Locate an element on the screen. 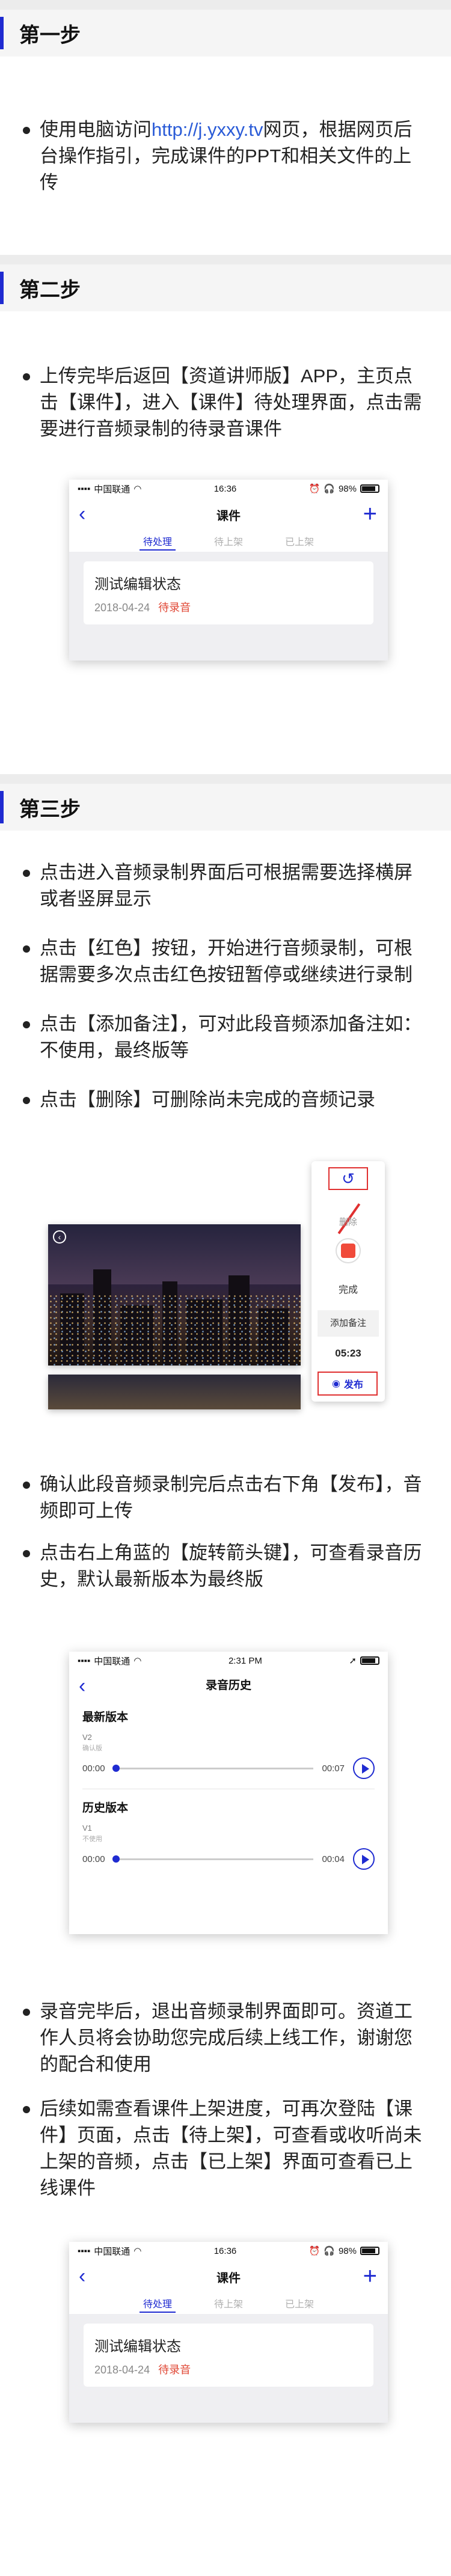  step3-bullet: 点击进入音频录制界面后可根据需要选择横屏或者竖屏显示 is located at coordinates (224, 885).